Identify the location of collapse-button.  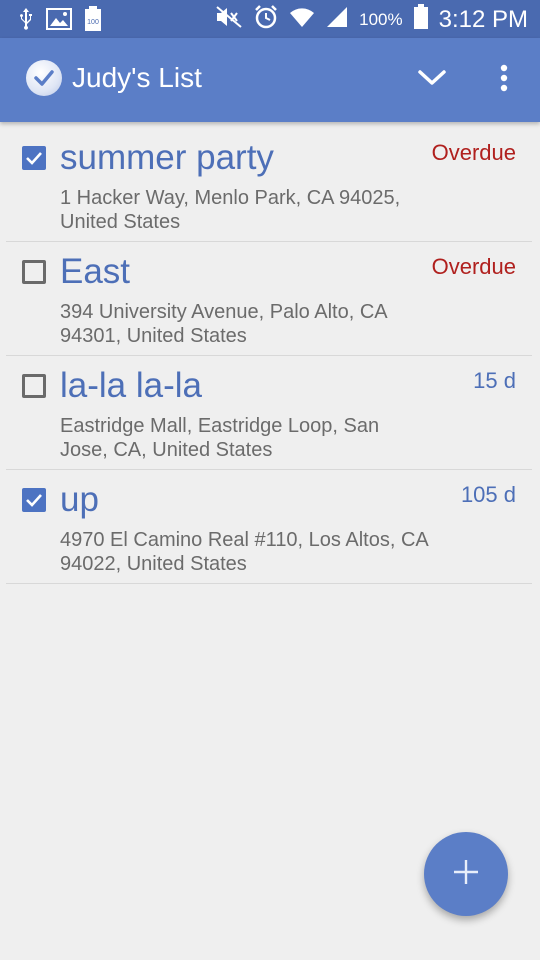
(432, 80).